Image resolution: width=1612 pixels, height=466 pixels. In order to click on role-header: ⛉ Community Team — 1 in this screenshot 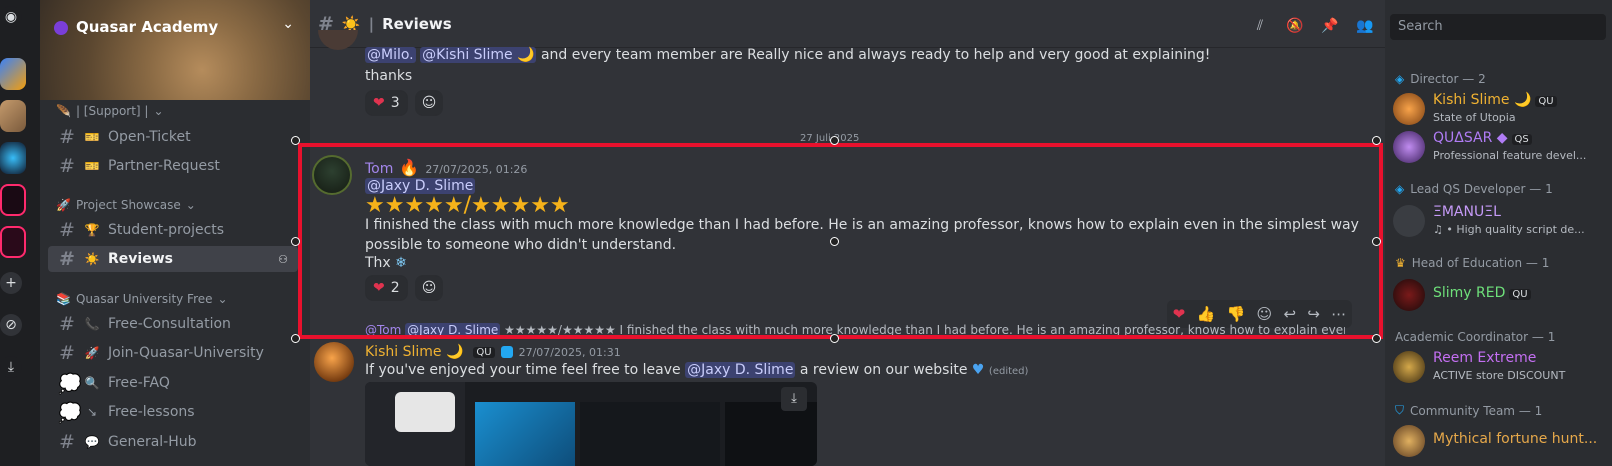, I will do `click(1469, 410)`.